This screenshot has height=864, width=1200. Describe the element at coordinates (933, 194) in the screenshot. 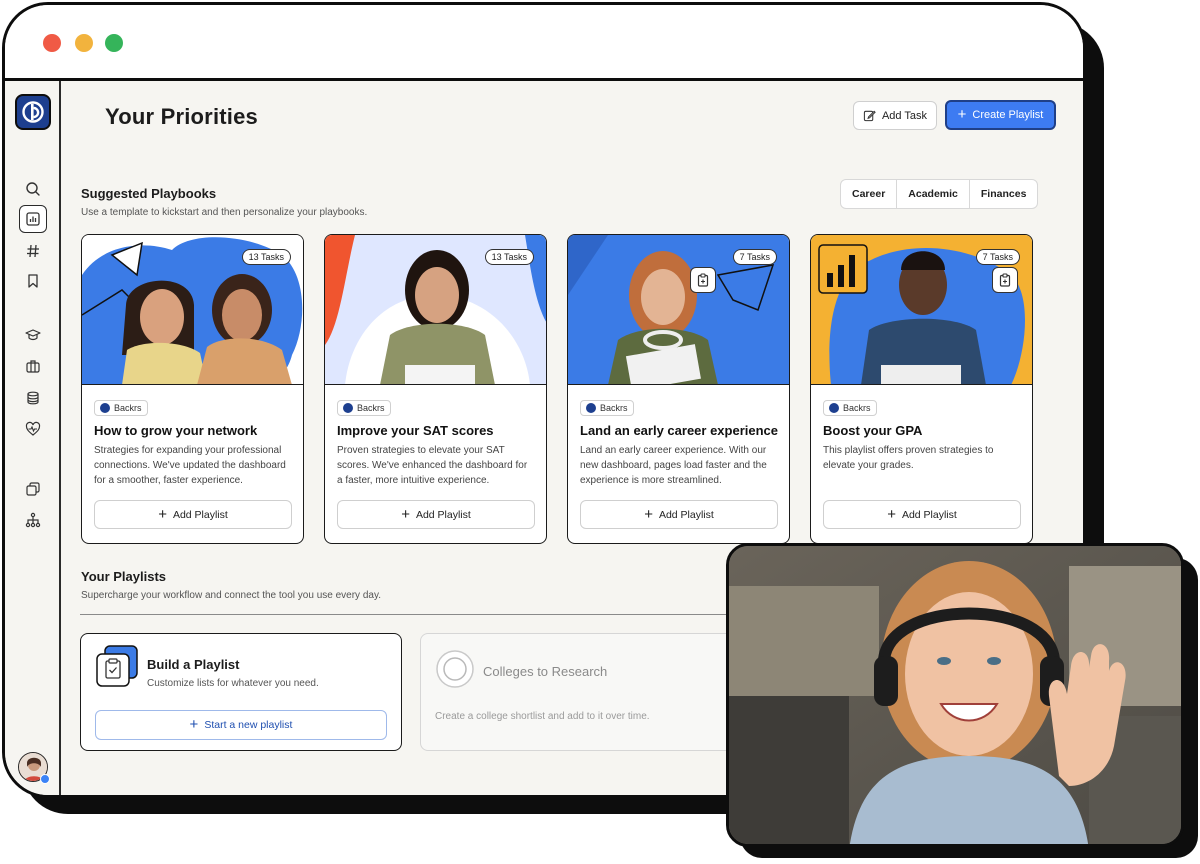

I see `filter-academic: Academic` at that location.